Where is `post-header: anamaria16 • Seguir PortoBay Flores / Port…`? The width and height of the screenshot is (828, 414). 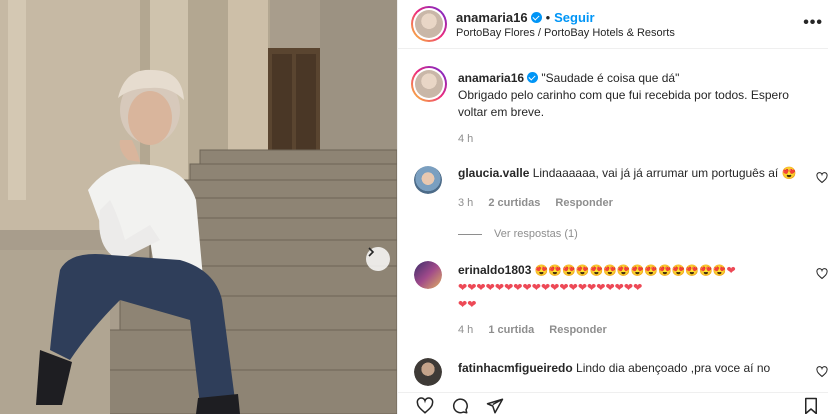 post-header: anamaria16 • Seguir PortoBay Flores / Port… is located at coordinates (613, 24).